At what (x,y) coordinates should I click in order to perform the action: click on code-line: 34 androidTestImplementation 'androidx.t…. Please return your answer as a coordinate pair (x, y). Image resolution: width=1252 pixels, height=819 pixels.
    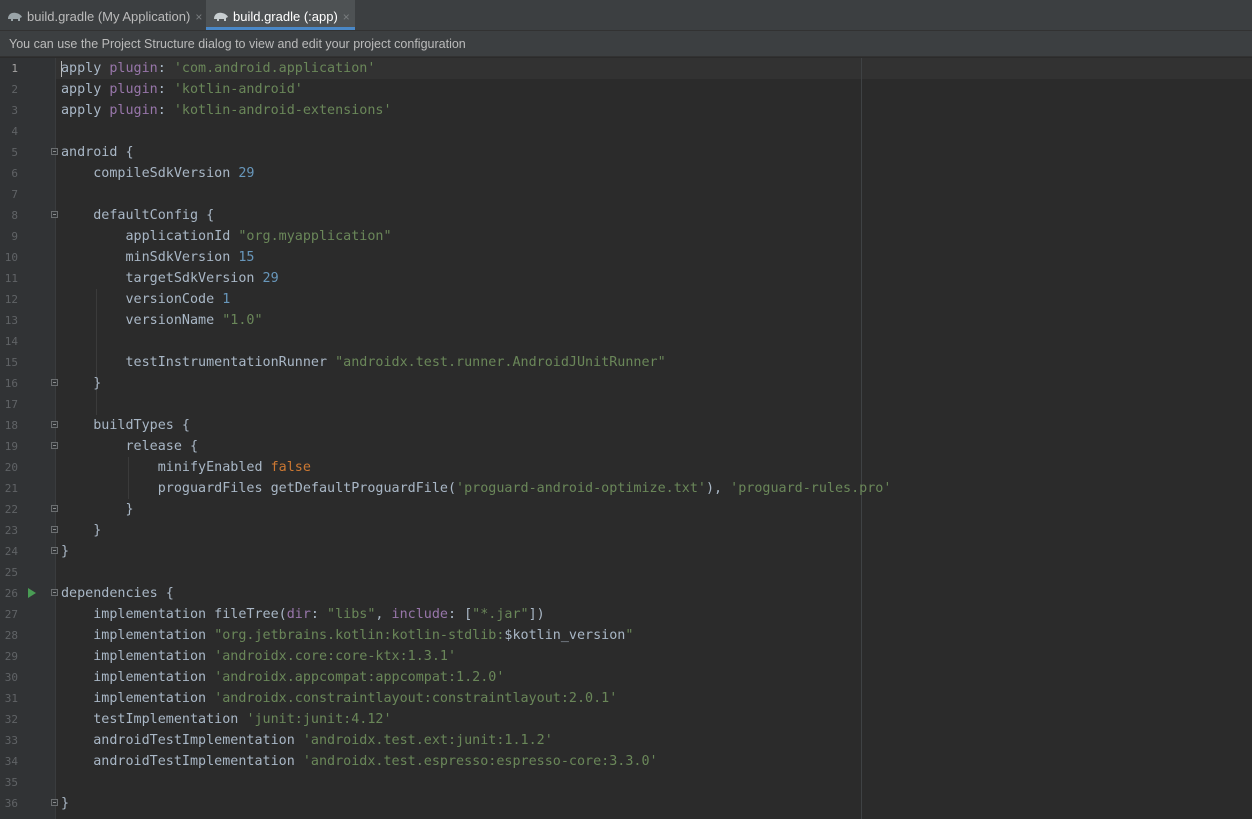
    Looking at the image, I should click on (626, 761).